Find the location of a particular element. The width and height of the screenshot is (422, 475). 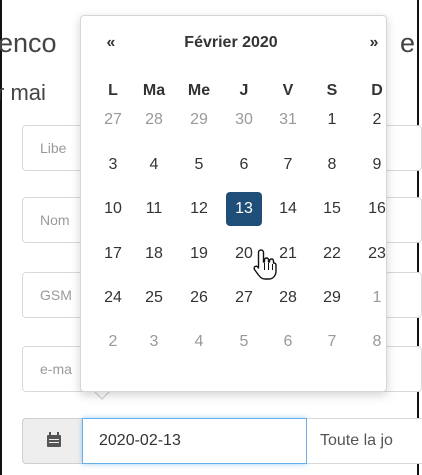

page-title-fragment: enco is located at coordinates (28, 43).